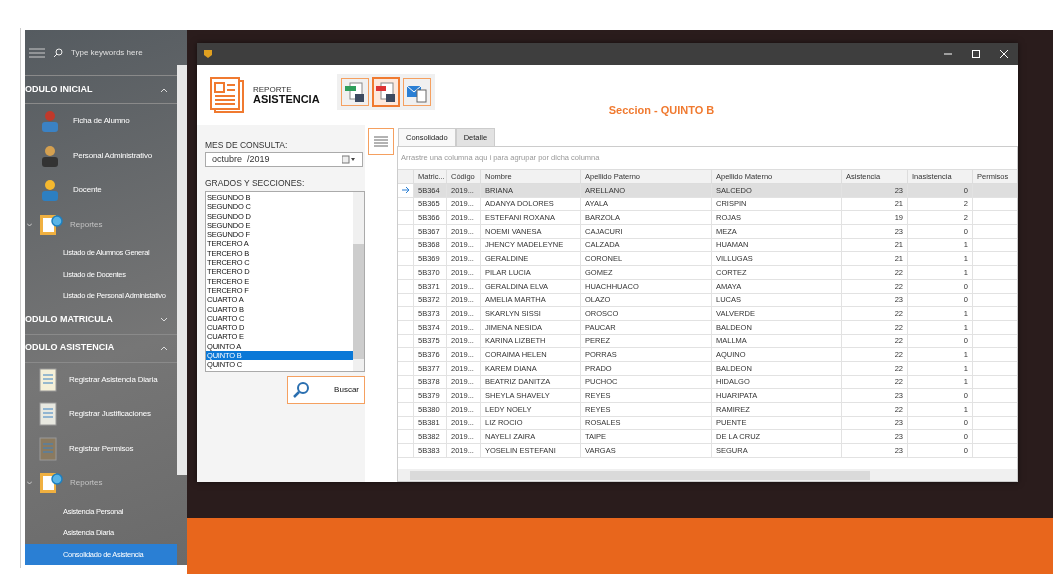 The height and width of the screenshot is (574, 1053). I want to click on menu-item: Ficha de Alumno, so click(101, 121).